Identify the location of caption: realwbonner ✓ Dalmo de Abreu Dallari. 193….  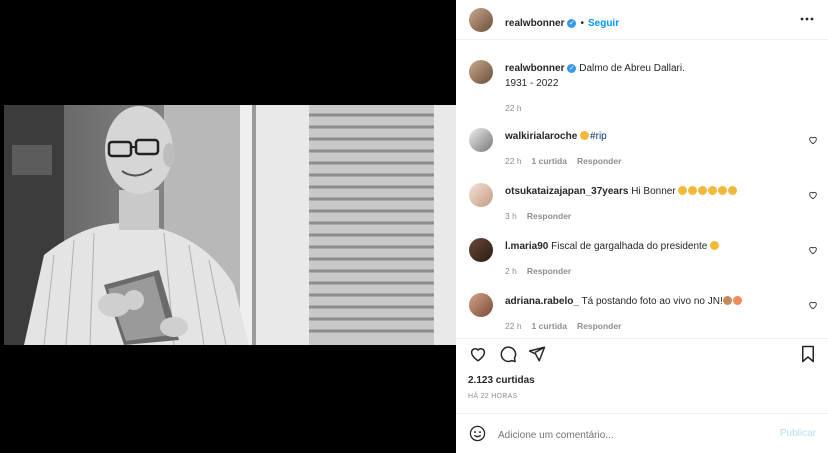
(655, 88).